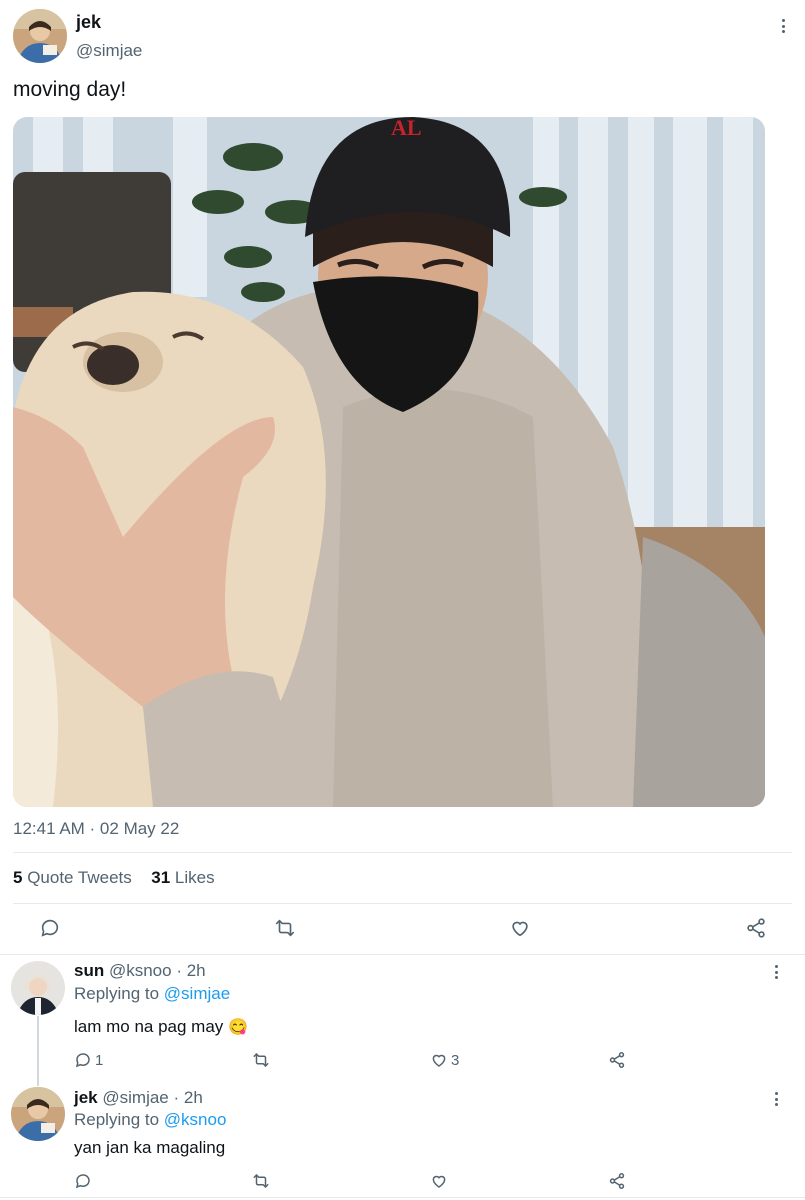  I want to click on replying-to-handle: @simjae, so click(197, 993).